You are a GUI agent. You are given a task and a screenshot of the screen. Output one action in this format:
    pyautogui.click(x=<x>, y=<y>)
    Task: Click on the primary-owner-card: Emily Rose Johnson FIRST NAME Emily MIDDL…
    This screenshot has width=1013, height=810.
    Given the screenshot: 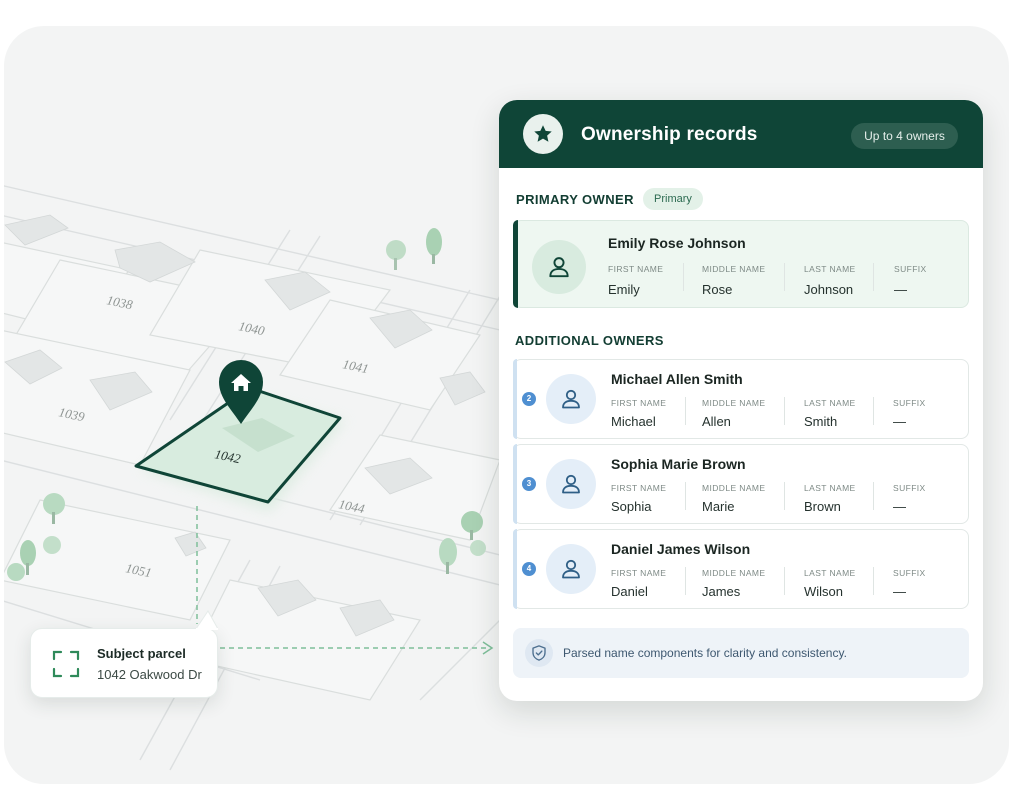 What is the action you would take?
    pyautogui.click(x=741, y=264)
    